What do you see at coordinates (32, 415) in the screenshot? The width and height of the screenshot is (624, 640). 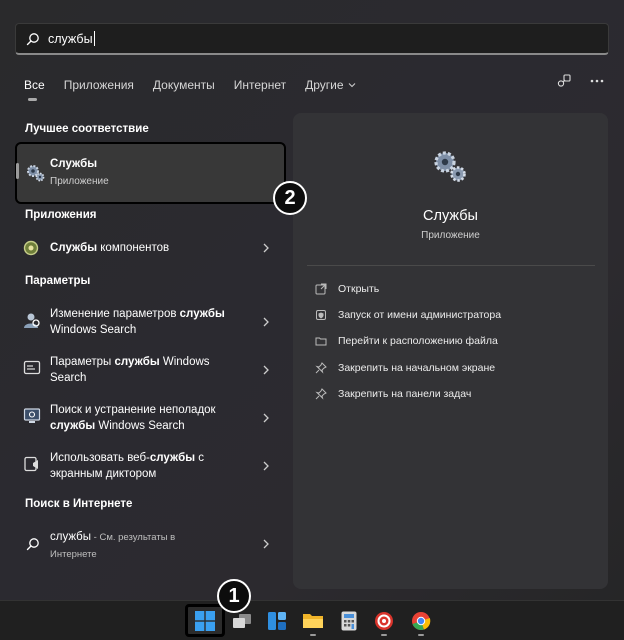 I see `troubleshoot-icon` at bounding box center [32, 415].